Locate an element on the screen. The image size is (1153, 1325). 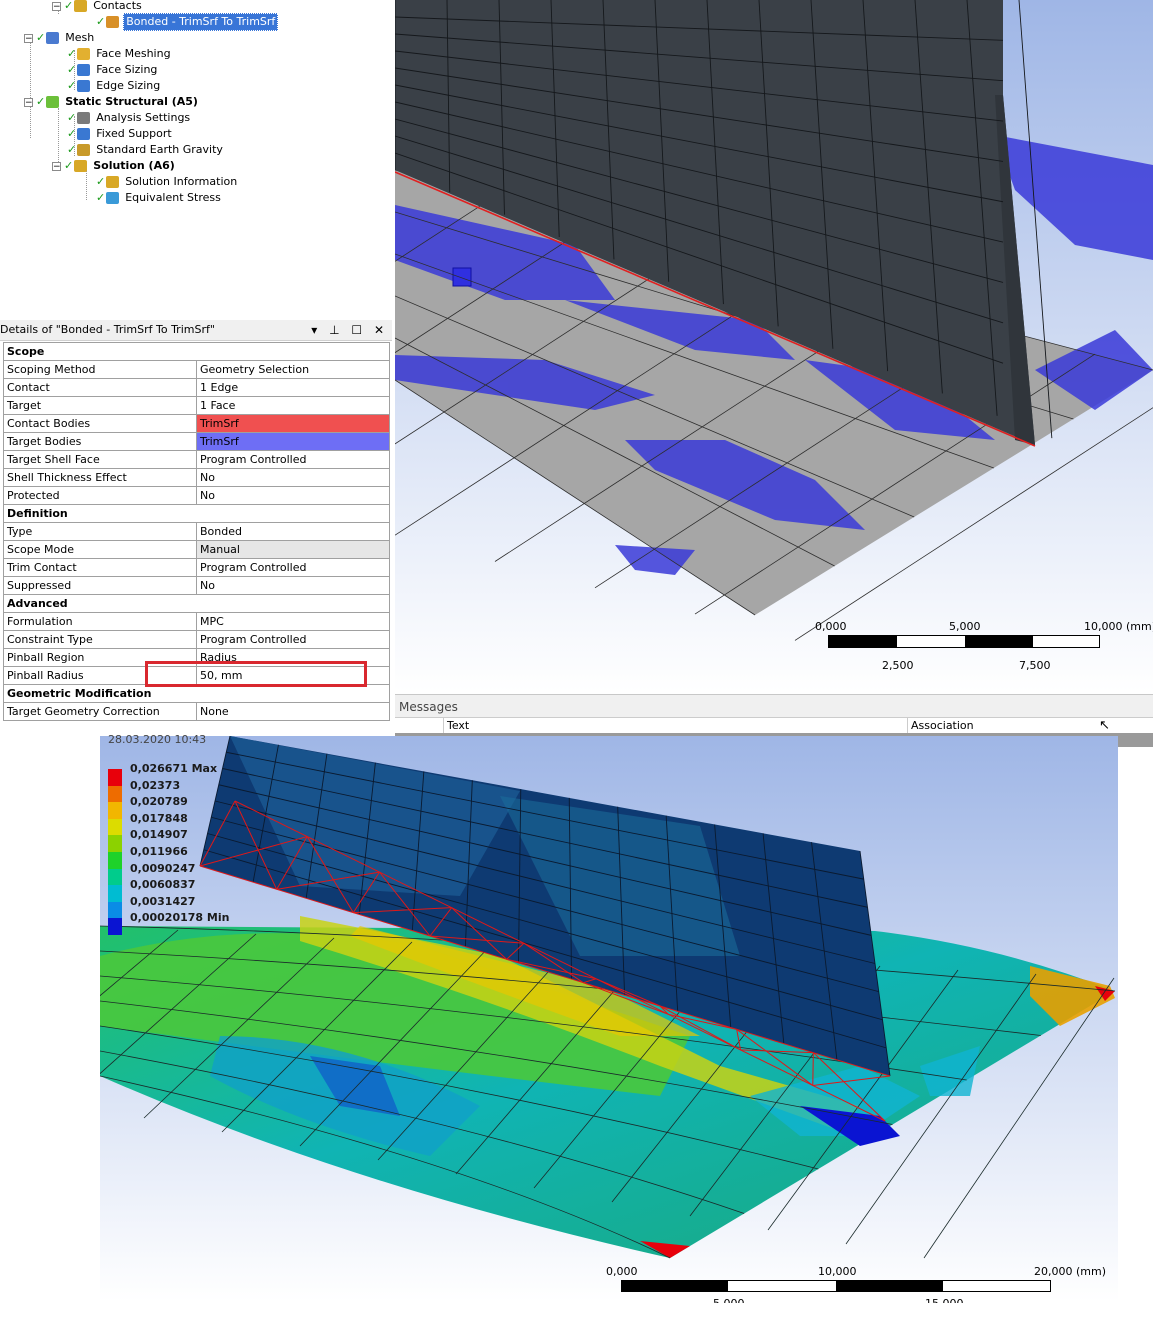
tree-node-label: Face Sizing is located at coordinates (127, 69).